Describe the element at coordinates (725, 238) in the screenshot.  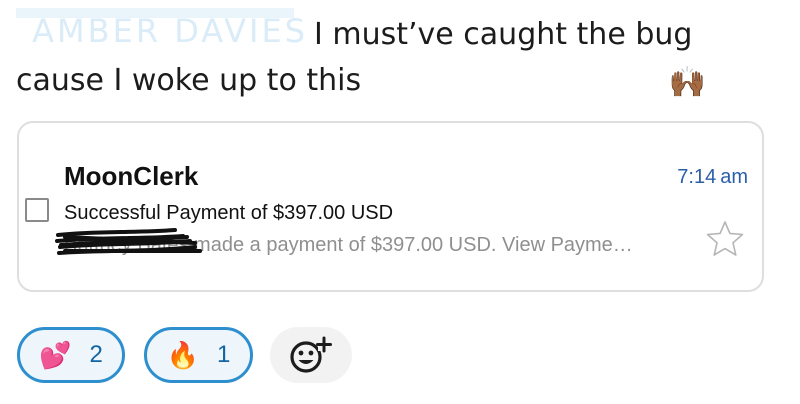
I see `star-icon` at that location.